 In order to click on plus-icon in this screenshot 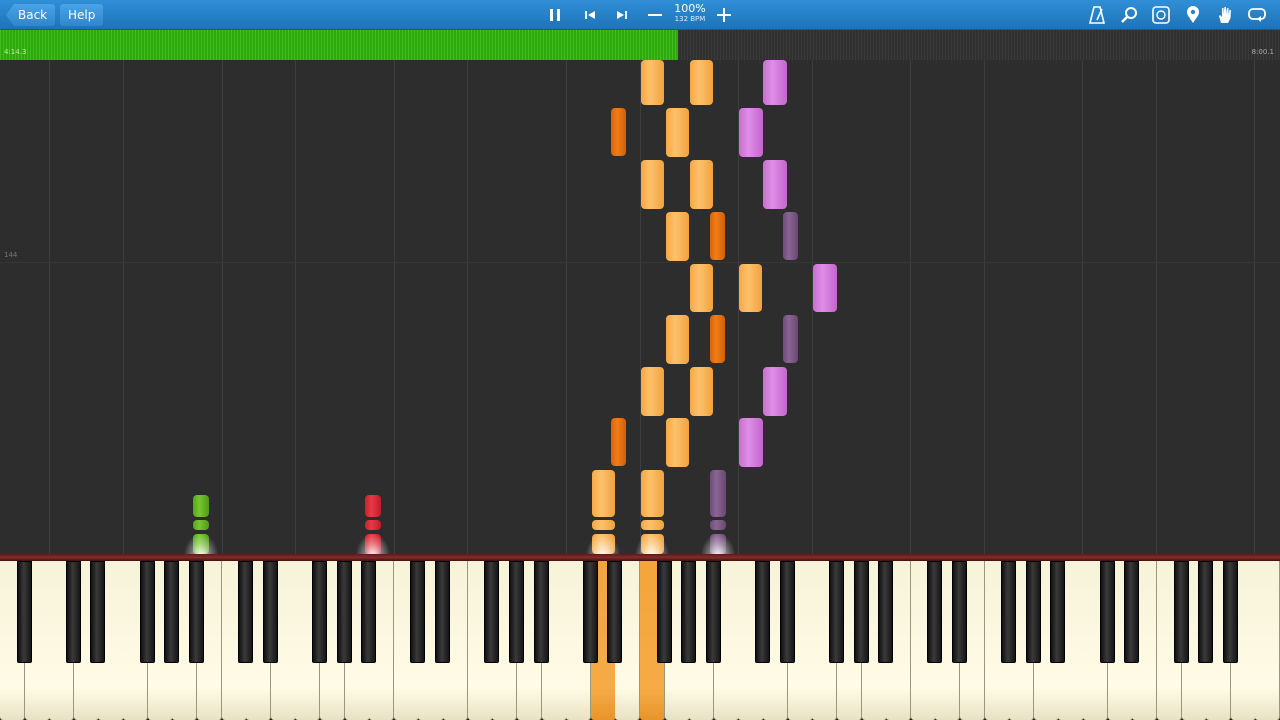, I will do `click(724, 15)`.